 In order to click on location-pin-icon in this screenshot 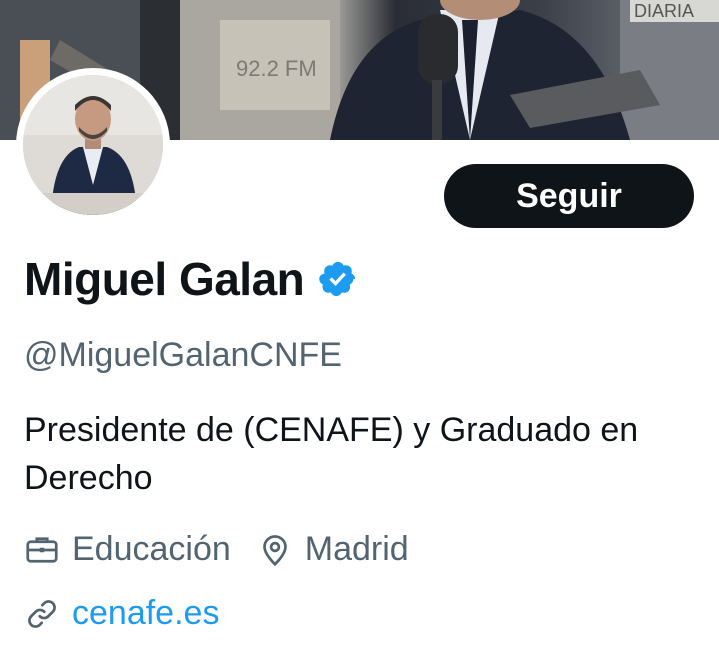, I will do `click(274, 550)`.